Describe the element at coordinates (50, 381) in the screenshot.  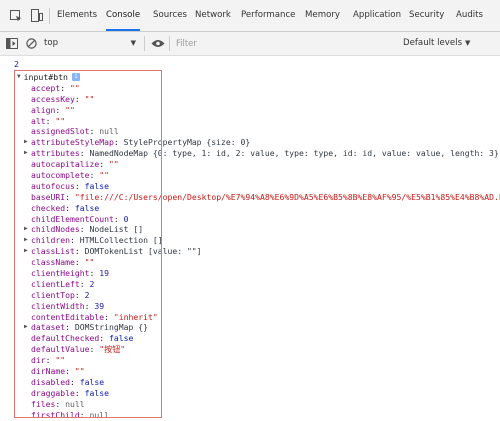
I see `property-key: disabled` at that location.